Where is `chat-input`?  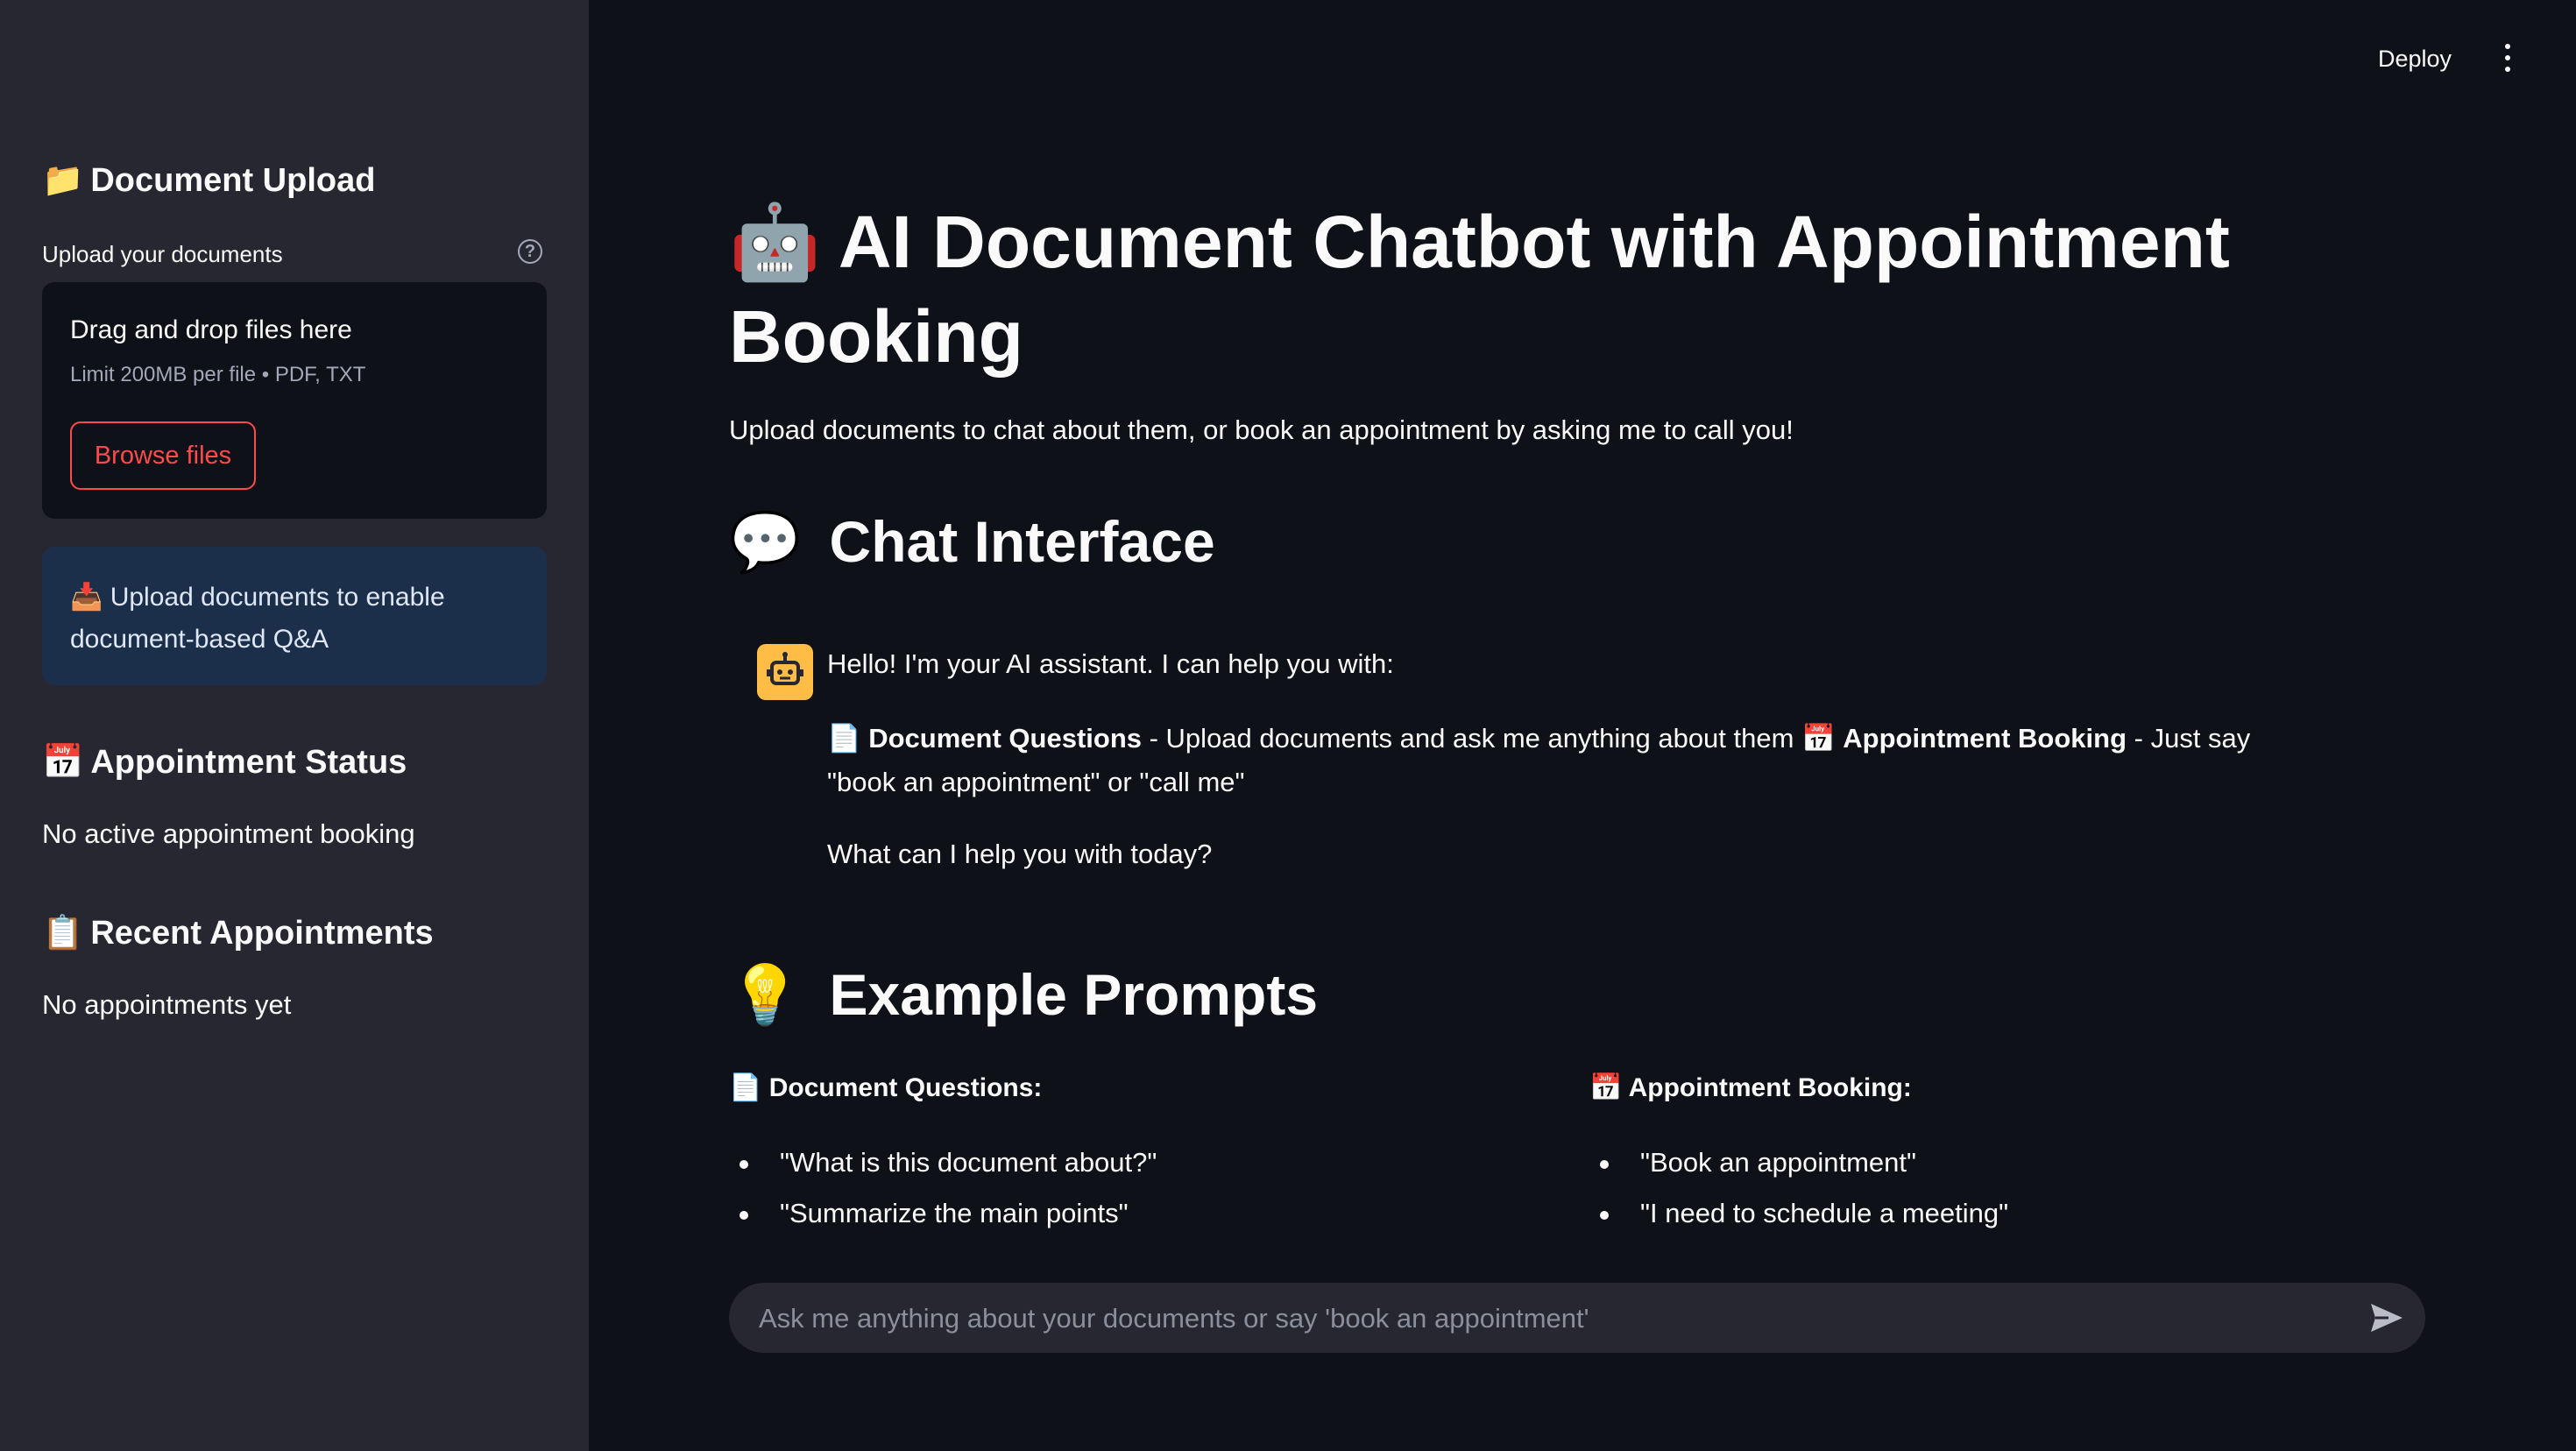
chat-input is located at coordinates (1556, 1319).